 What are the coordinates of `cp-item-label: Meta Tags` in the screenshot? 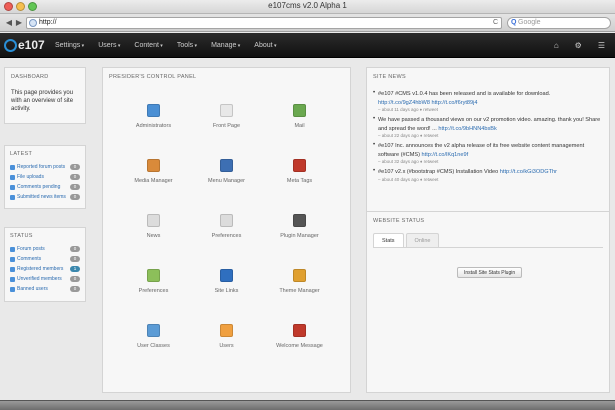 It's located at (299, 181).